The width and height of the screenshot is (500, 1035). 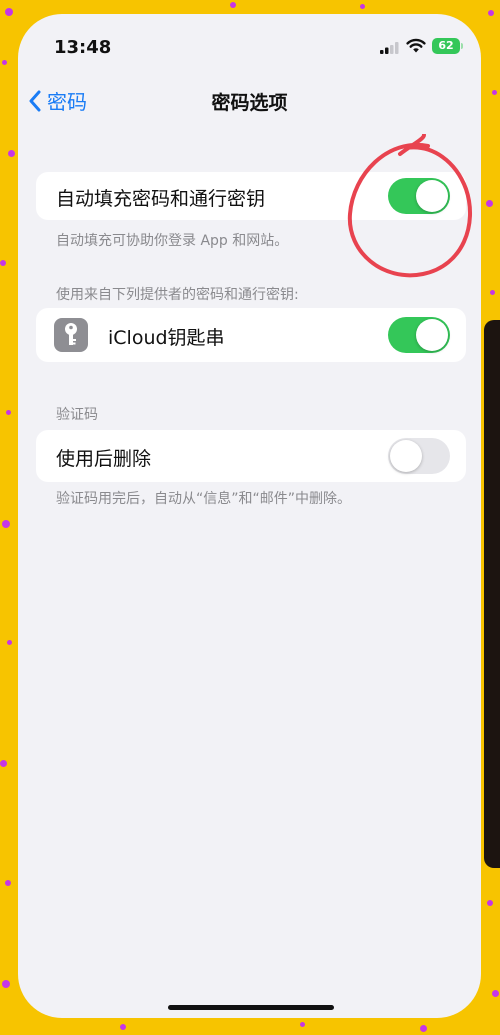 I want to click on delete-after-use-label: 使用后删除, so click(x=104, y=459).